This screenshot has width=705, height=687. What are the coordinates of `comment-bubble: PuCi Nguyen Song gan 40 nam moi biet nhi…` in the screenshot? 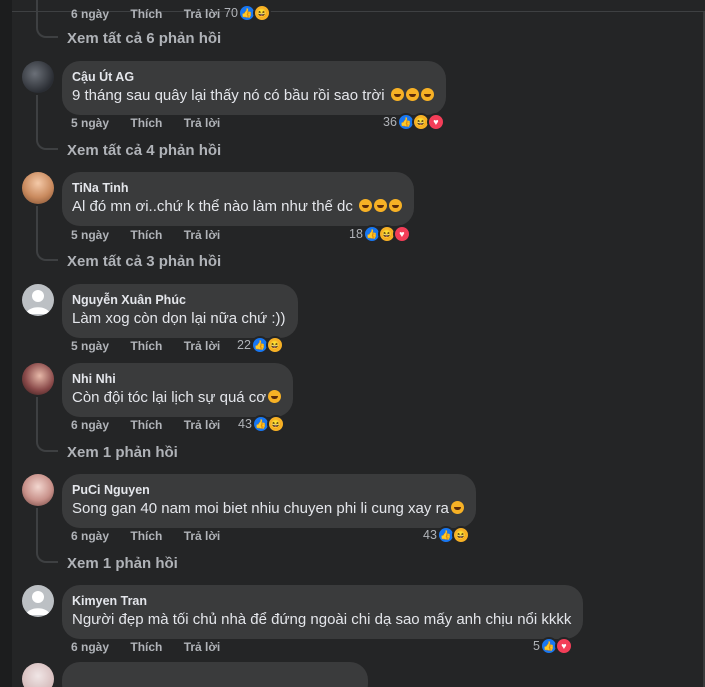 It's located at (269, 501).